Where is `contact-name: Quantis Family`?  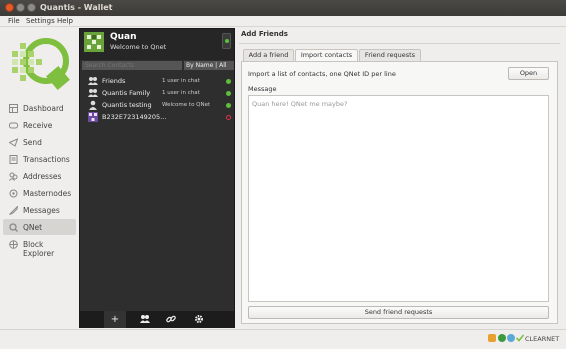 contact-name: Quantis Family is located at coordinates (126, 93).